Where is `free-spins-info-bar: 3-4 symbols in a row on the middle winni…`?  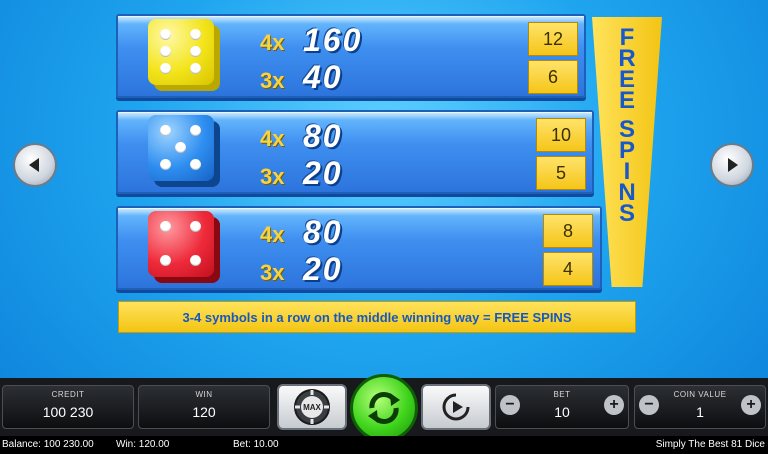 free-spins-info-bar: 3-4 symbols in a row on the middle winni… is located at coordinates (377, 317).